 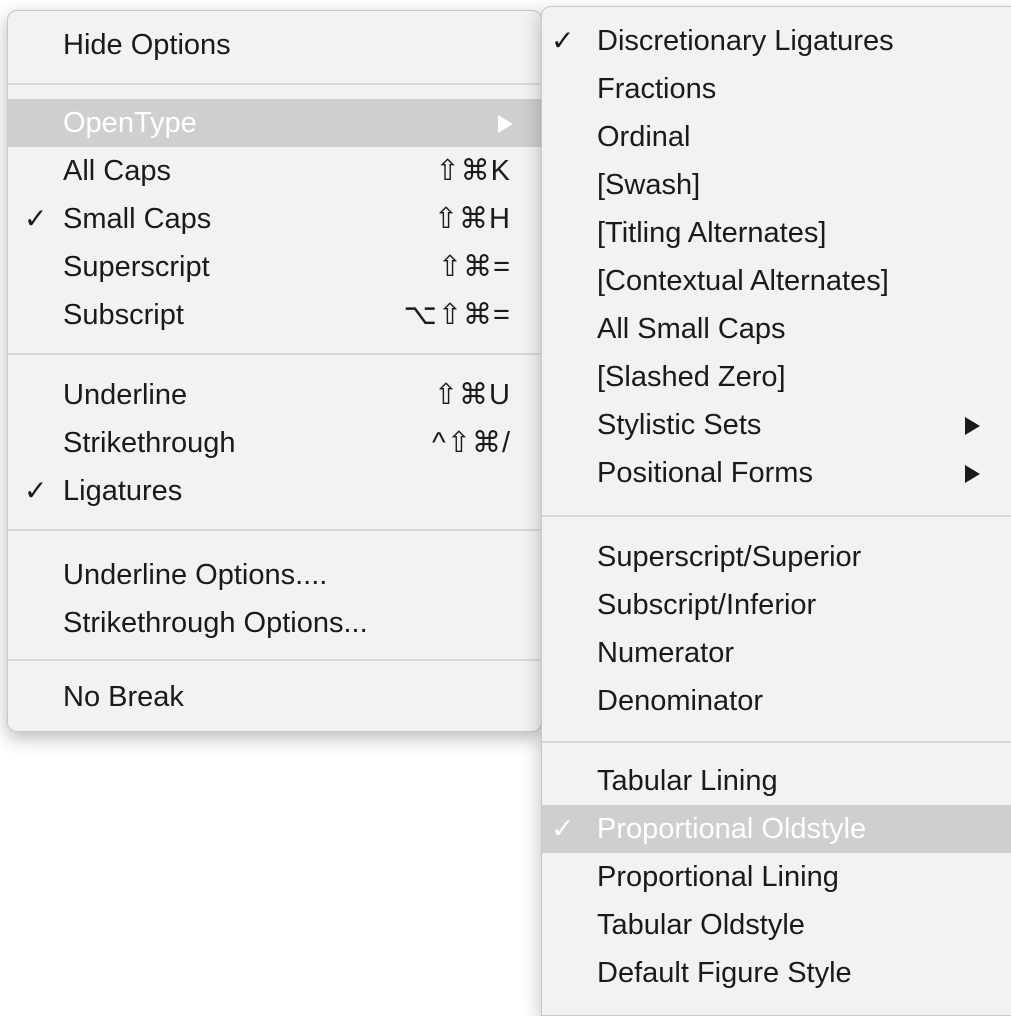 I want to click on menu-item-label: Positional Forms, so click(x=705, y=473).